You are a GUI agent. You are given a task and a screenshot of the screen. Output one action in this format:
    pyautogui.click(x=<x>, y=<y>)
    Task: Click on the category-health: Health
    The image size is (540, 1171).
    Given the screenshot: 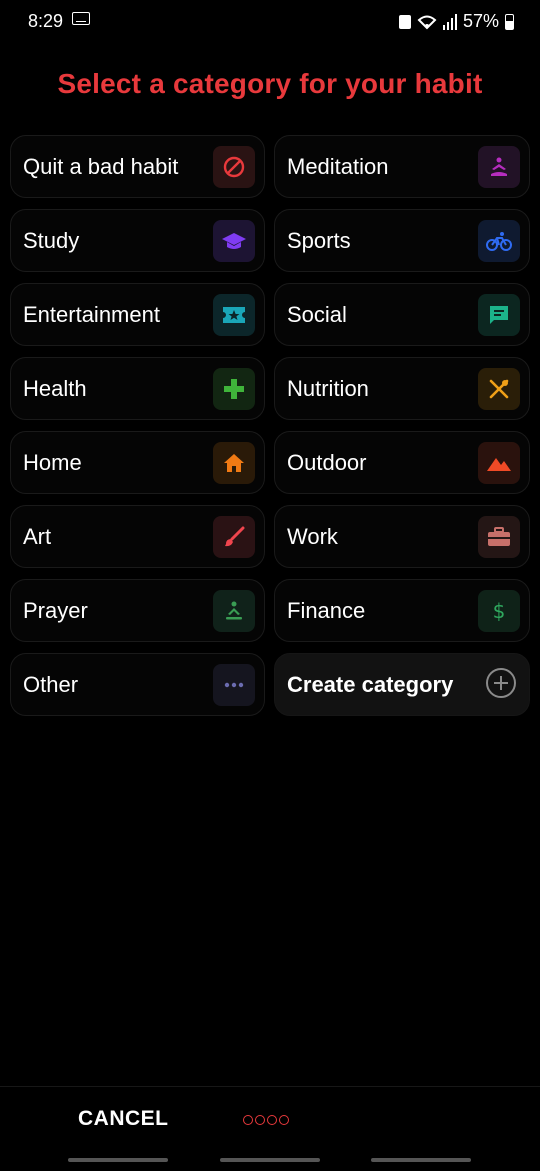 What is the action you would take?
    pyautogui.click(x=137, y=388)
    